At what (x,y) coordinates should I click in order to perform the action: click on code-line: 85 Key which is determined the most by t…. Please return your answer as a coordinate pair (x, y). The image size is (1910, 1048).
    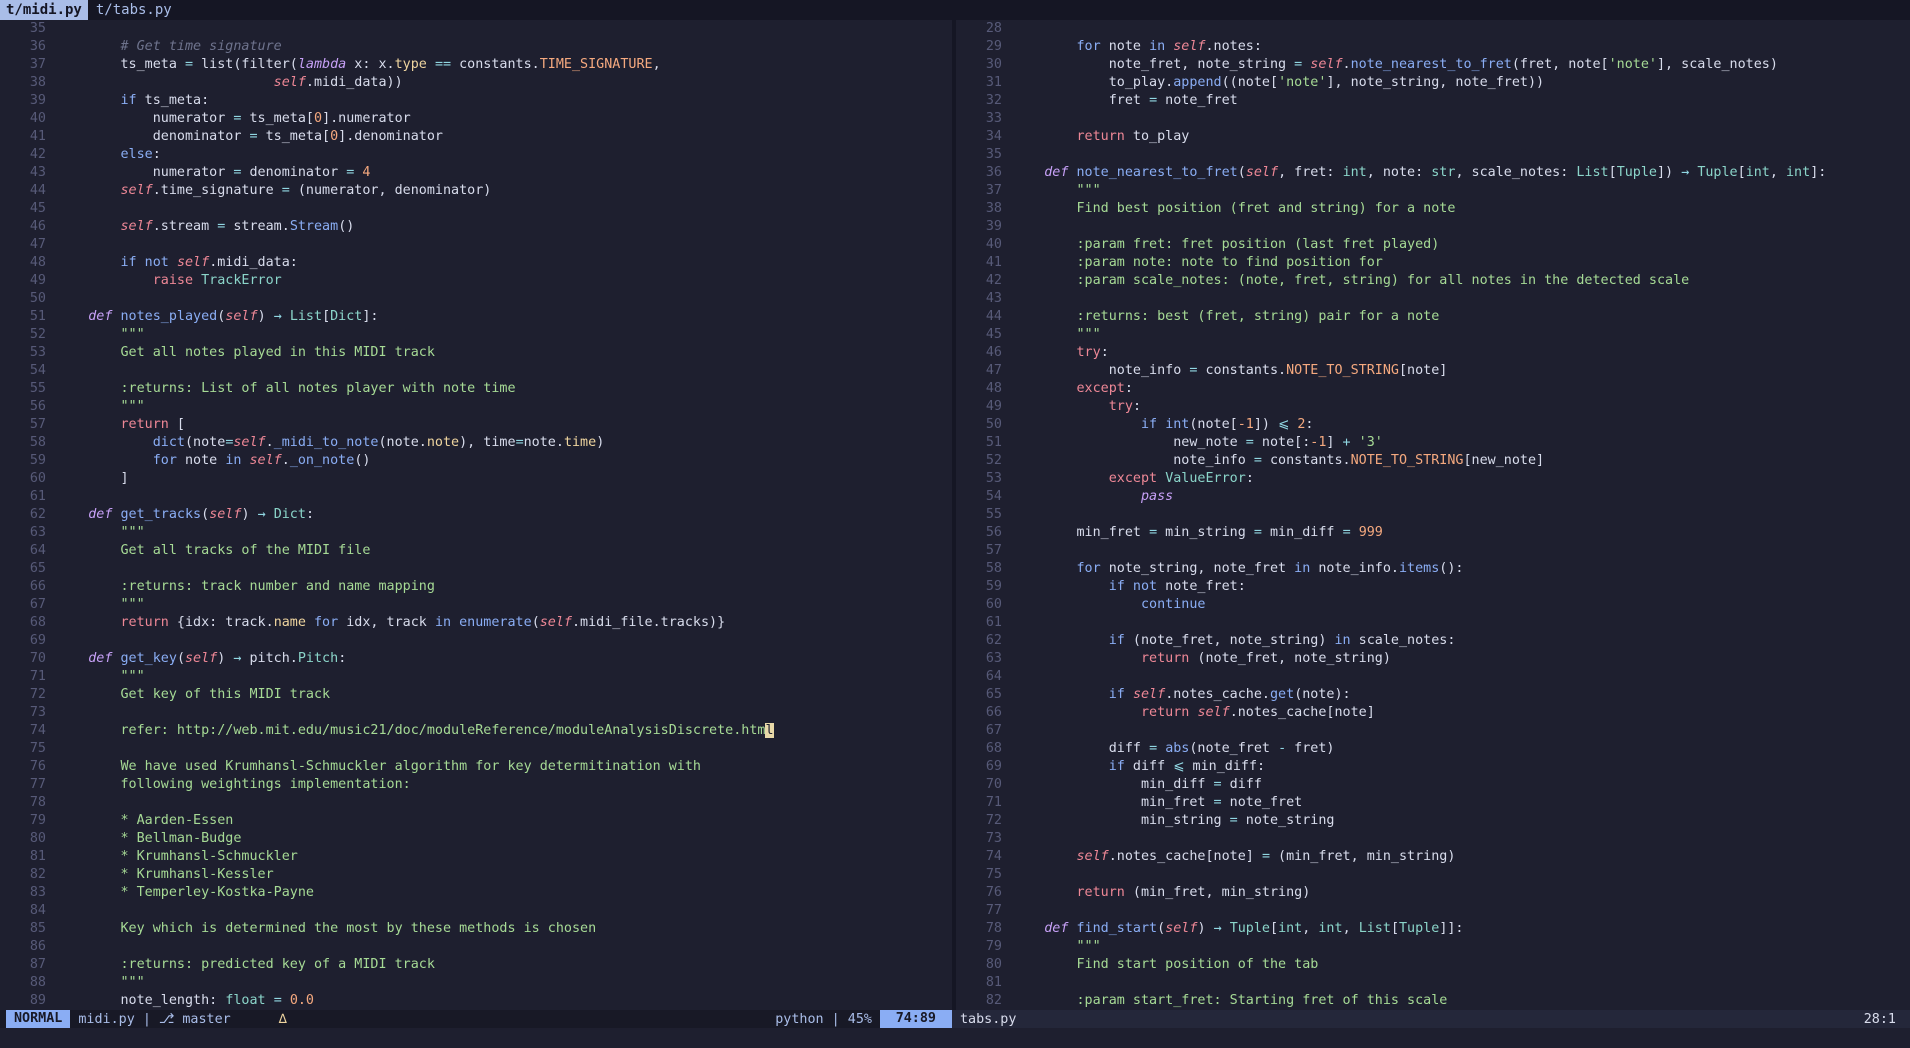
    Looking at the image, I should click on (476, 929).